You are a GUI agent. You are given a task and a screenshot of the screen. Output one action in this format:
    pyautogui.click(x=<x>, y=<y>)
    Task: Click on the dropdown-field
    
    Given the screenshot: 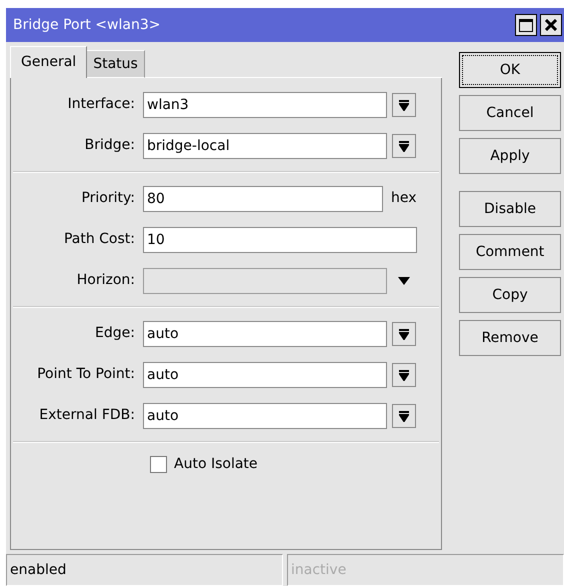 What is the action you would take?
    pyautogui.click(x=265, y=281)
    